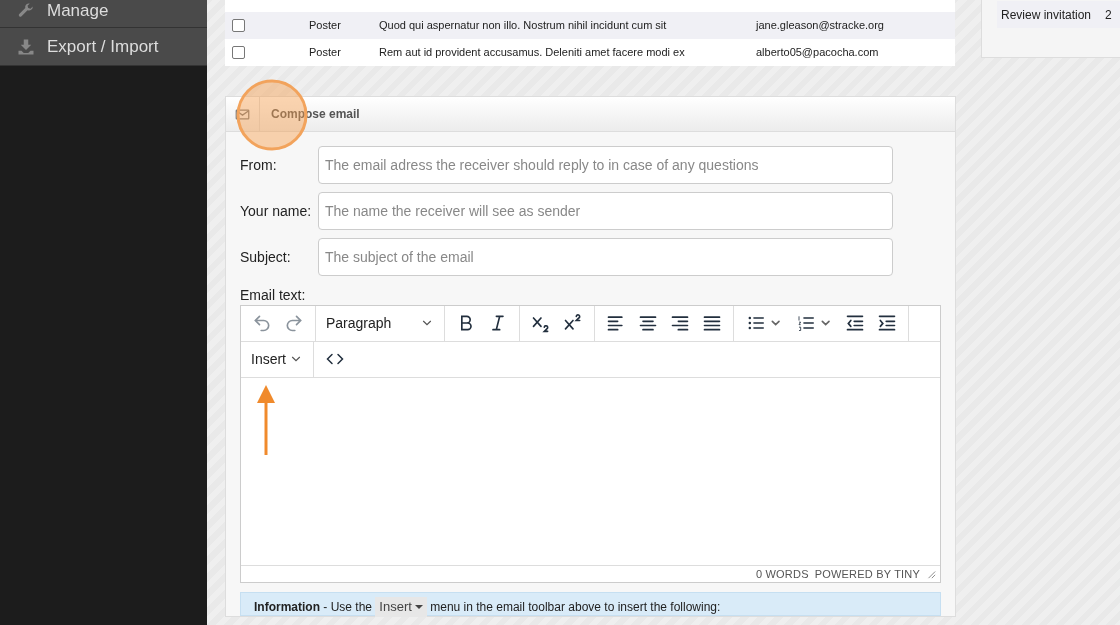 This screenshot has height=625, width=1120. What do you see at coordinates (259, 165) in the screenshot?
I see `field-label: From:` at bounding box center [259, 165].